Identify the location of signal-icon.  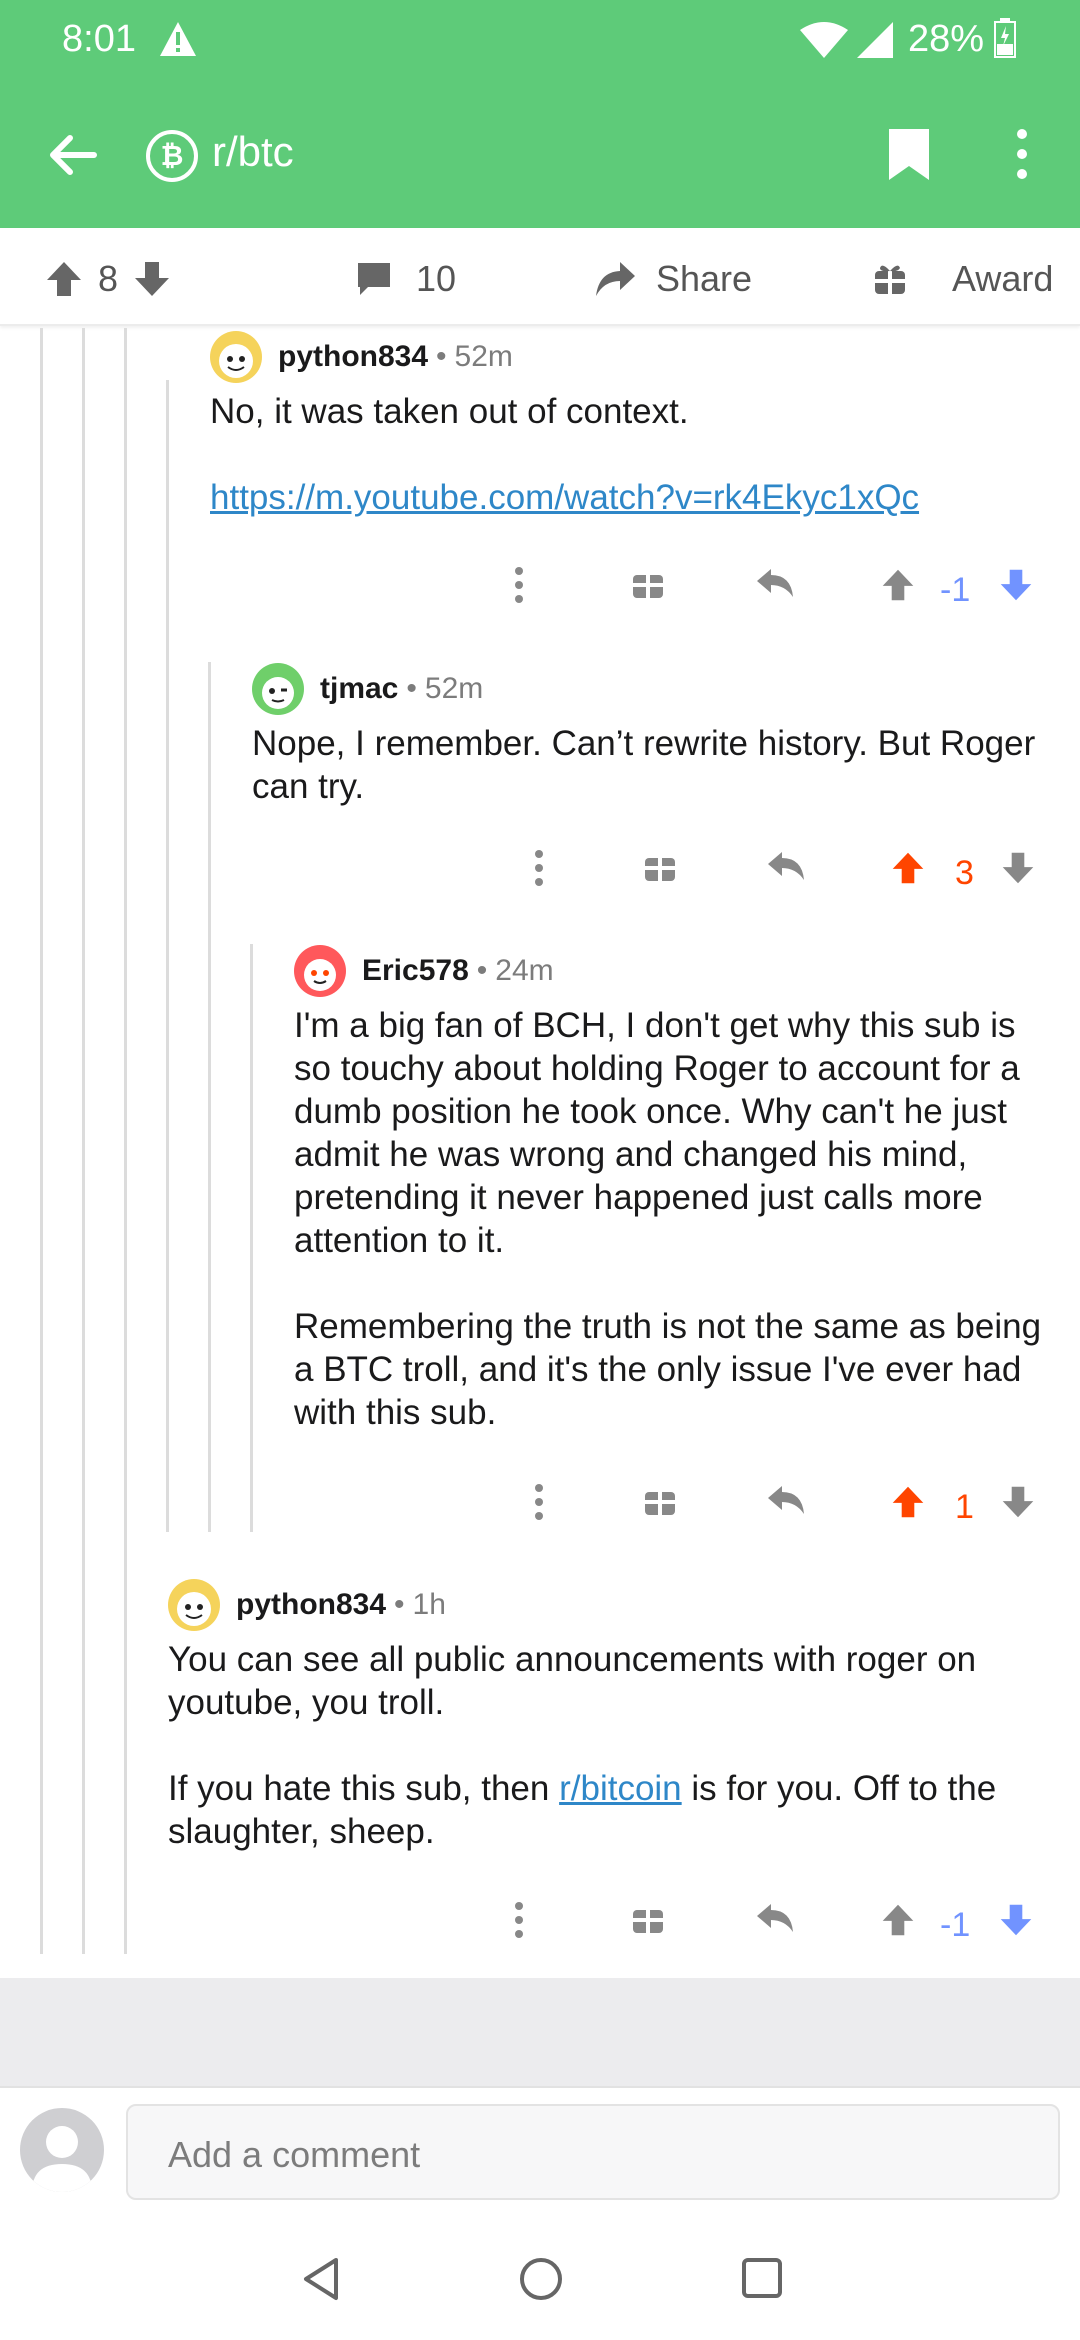
(875, 40).